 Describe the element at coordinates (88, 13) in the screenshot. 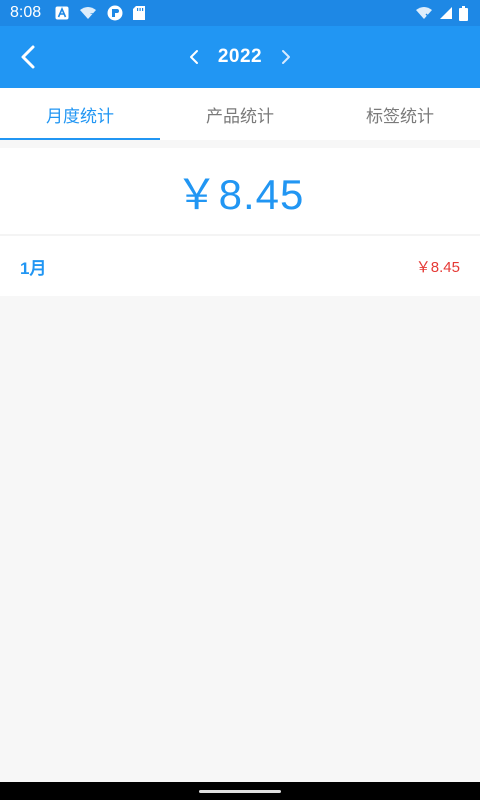

I see `wifi-question-icon: ?` at that location.